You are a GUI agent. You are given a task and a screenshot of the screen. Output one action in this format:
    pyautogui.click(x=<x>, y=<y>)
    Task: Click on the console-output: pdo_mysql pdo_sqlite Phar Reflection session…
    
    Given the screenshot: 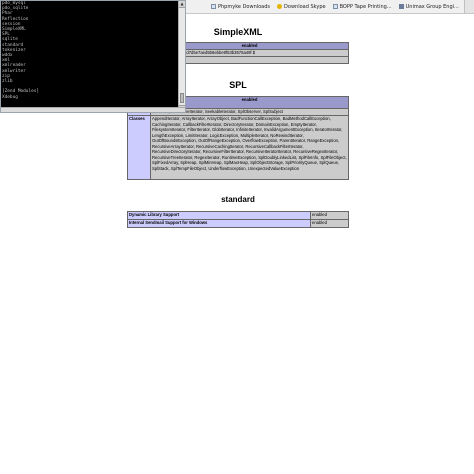 What is the action you would take?
    pyautogui.click(x=91, y=56)
    